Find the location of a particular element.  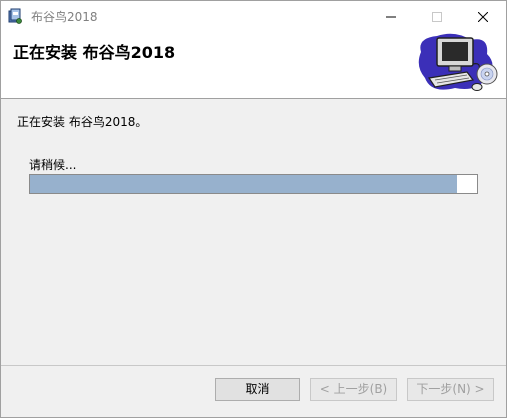

next-button: 下一步(N) > is located at coordinates (450, 389).